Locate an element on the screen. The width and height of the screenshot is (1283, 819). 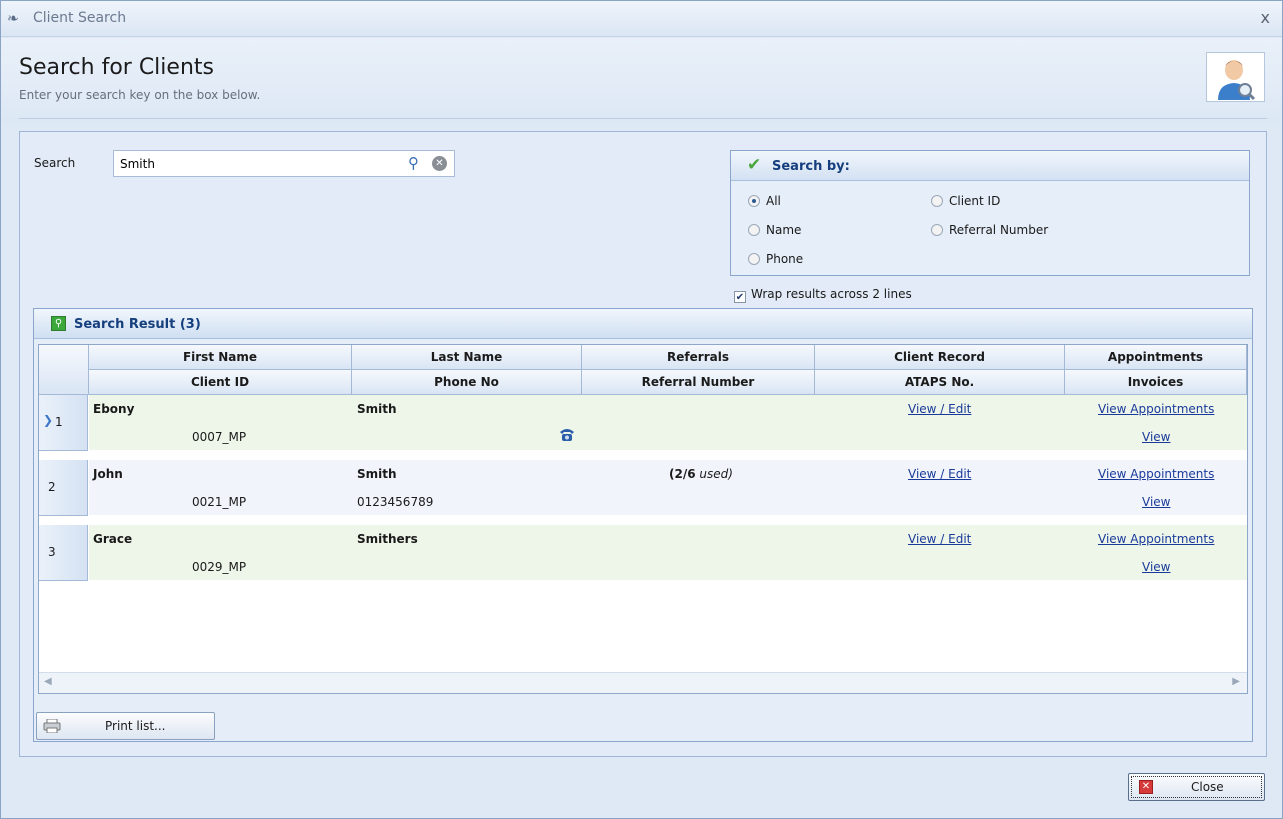
radio-phone: Phone is located at coordinates (775, 259).